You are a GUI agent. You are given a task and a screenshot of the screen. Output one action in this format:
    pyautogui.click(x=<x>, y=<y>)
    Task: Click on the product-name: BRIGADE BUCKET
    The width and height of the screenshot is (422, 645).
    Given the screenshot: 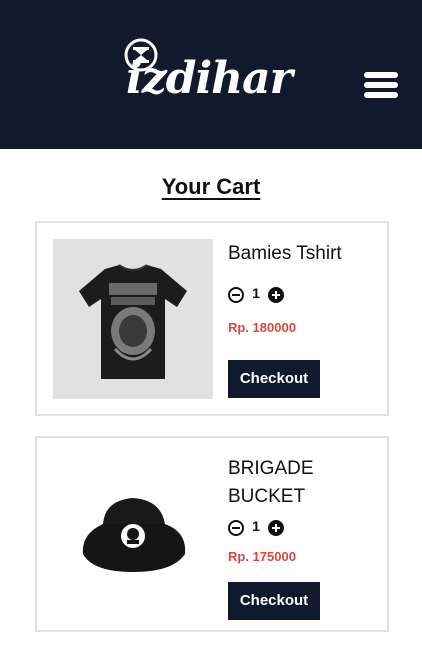 What is the action you would take?
    pyautogui.click(x=271, y=482)
    